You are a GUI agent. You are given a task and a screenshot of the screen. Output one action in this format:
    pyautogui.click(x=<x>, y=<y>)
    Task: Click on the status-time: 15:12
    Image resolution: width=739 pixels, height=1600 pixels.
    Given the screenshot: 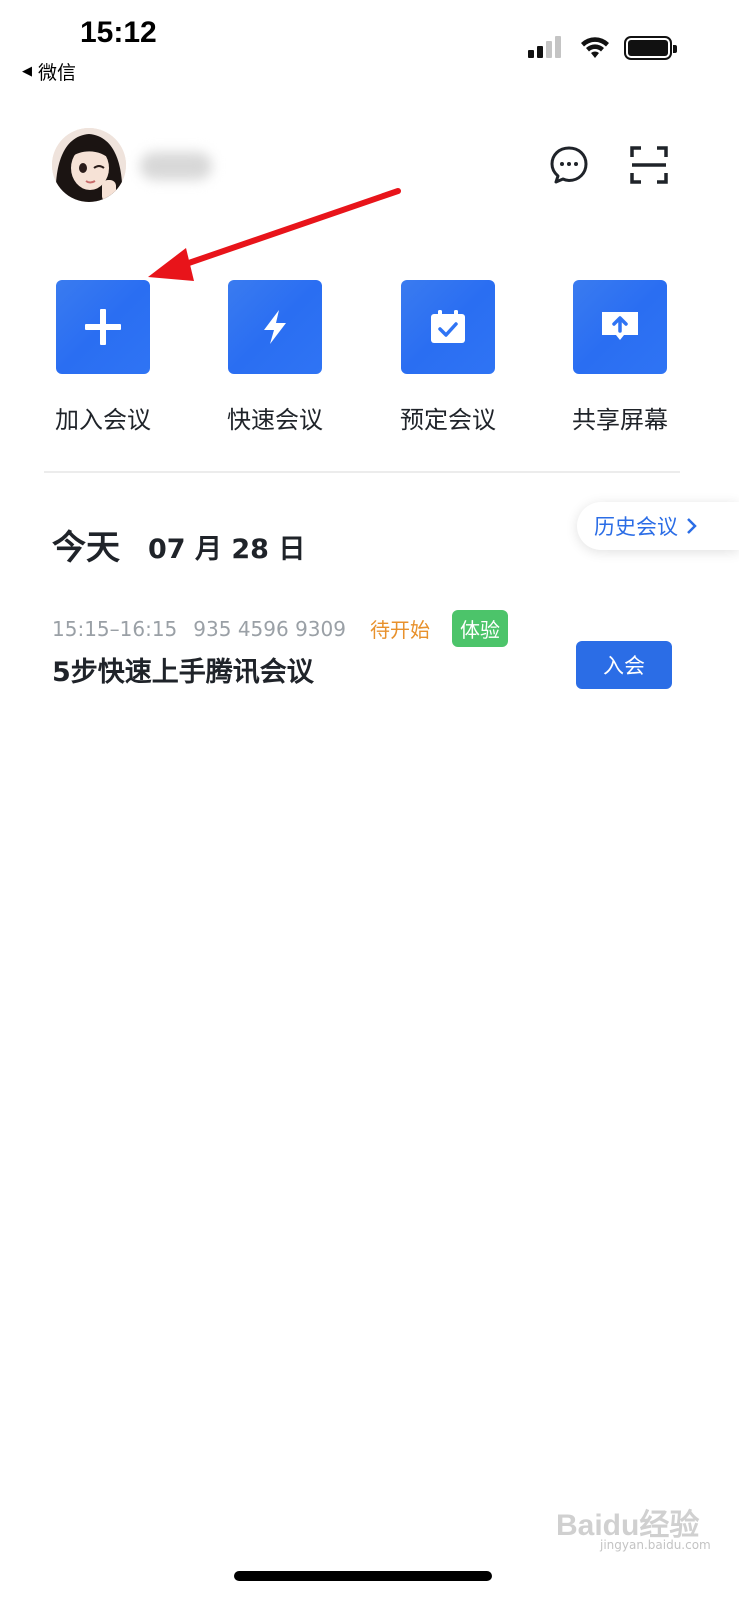 What is the action you would take?
    pyautogui.click(x=118, y=32)
    